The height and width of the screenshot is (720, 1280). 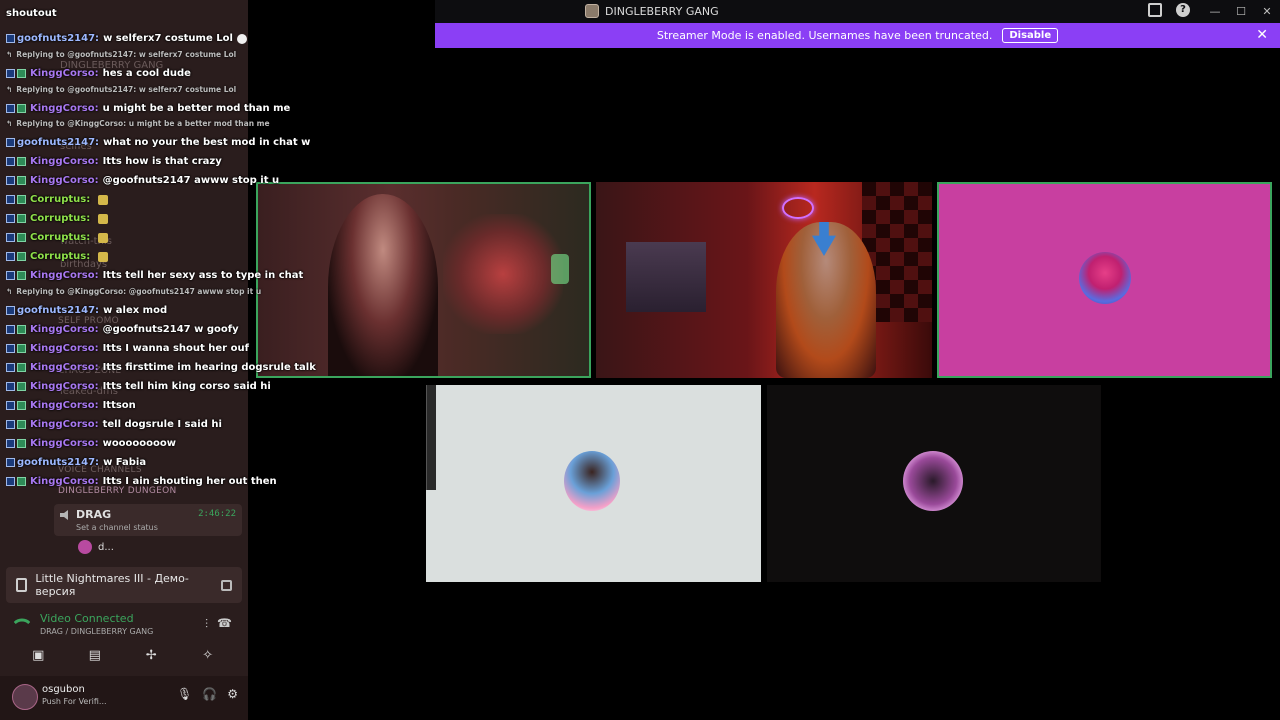 I want to click on microphone-icon: 🎙, so click(x=184, y=694).